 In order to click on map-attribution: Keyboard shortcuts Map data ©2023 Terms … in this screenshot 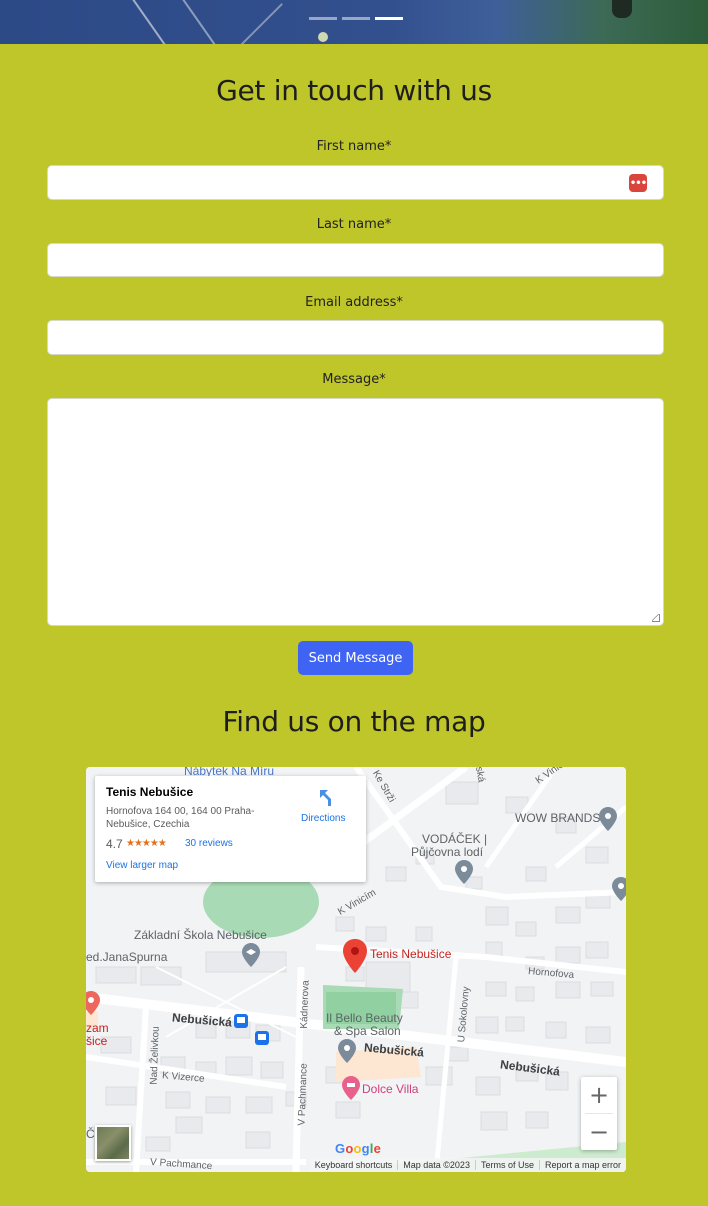, I will do `click(467, 1165)`.